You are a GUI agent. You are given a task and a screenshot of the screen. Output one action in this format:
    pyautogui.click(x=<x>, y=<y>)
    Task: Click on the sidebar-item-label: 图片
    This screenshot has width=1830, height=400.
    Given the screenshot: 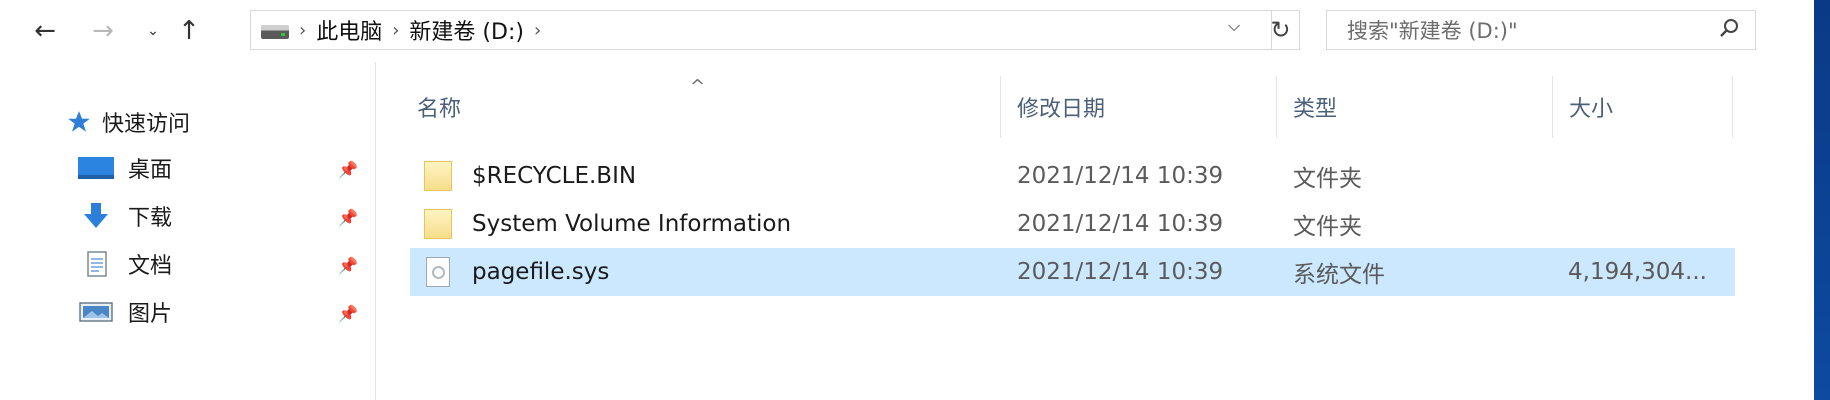 What is the action you would take?
    pyautogui.click(x=150, y=314)
    